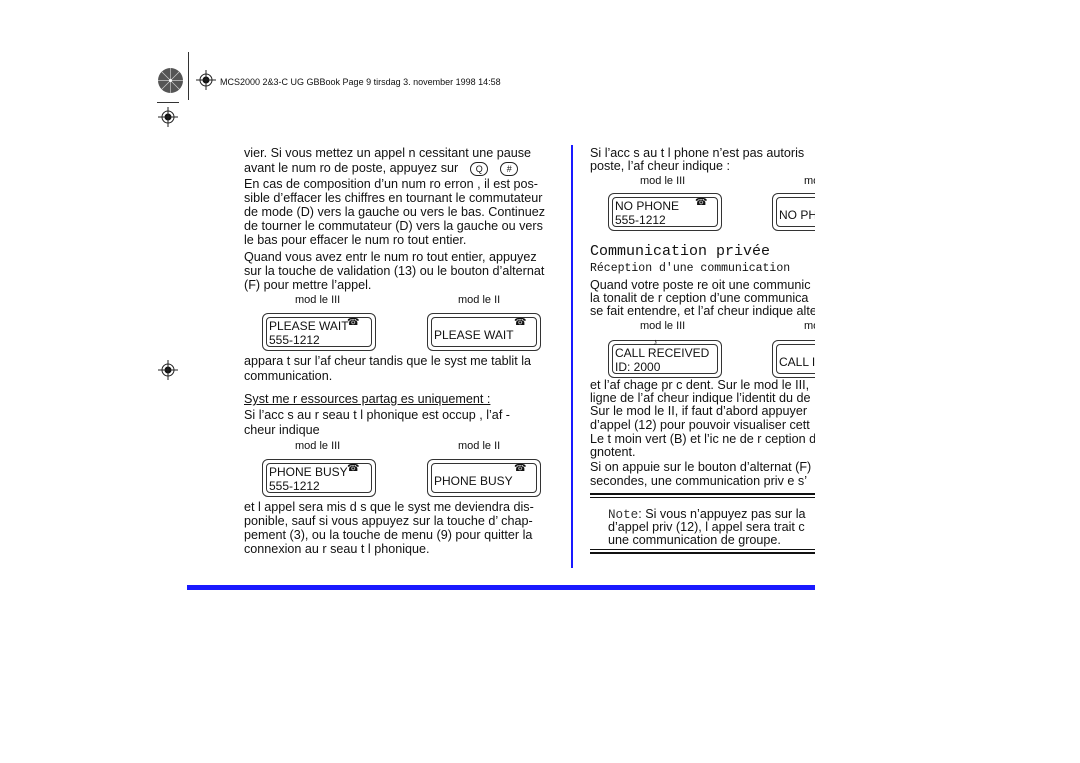  Describe the element at coordinates (690, 268) in the screenshot. I see `section-subheading: Réception d'une communication` at that location.